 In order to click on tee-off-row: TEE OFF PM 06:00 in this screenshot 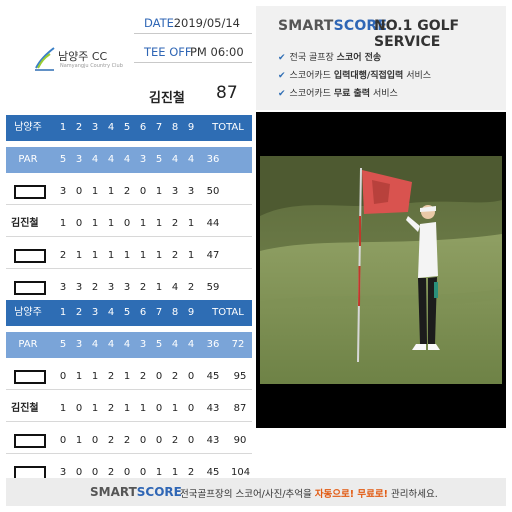, I will do `click(193, 52)`.